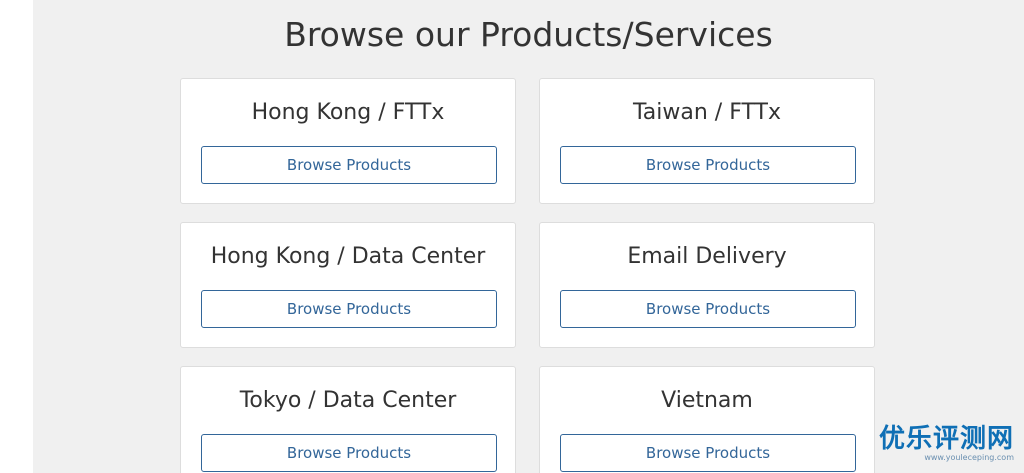 This screenshot has width=1024, height=473. I want to click on product-group-title: Hong Kong / FTTx, so click(348, 112).